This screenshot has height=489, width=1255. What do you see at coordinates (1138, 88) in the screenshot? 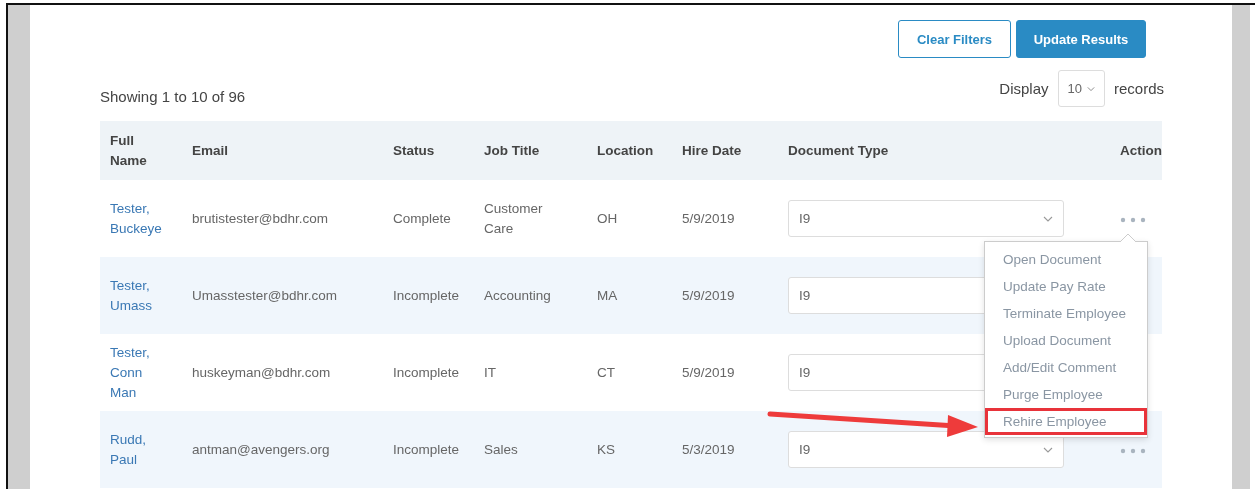
I see `records-label: records` at bounding box center [1138, 88].